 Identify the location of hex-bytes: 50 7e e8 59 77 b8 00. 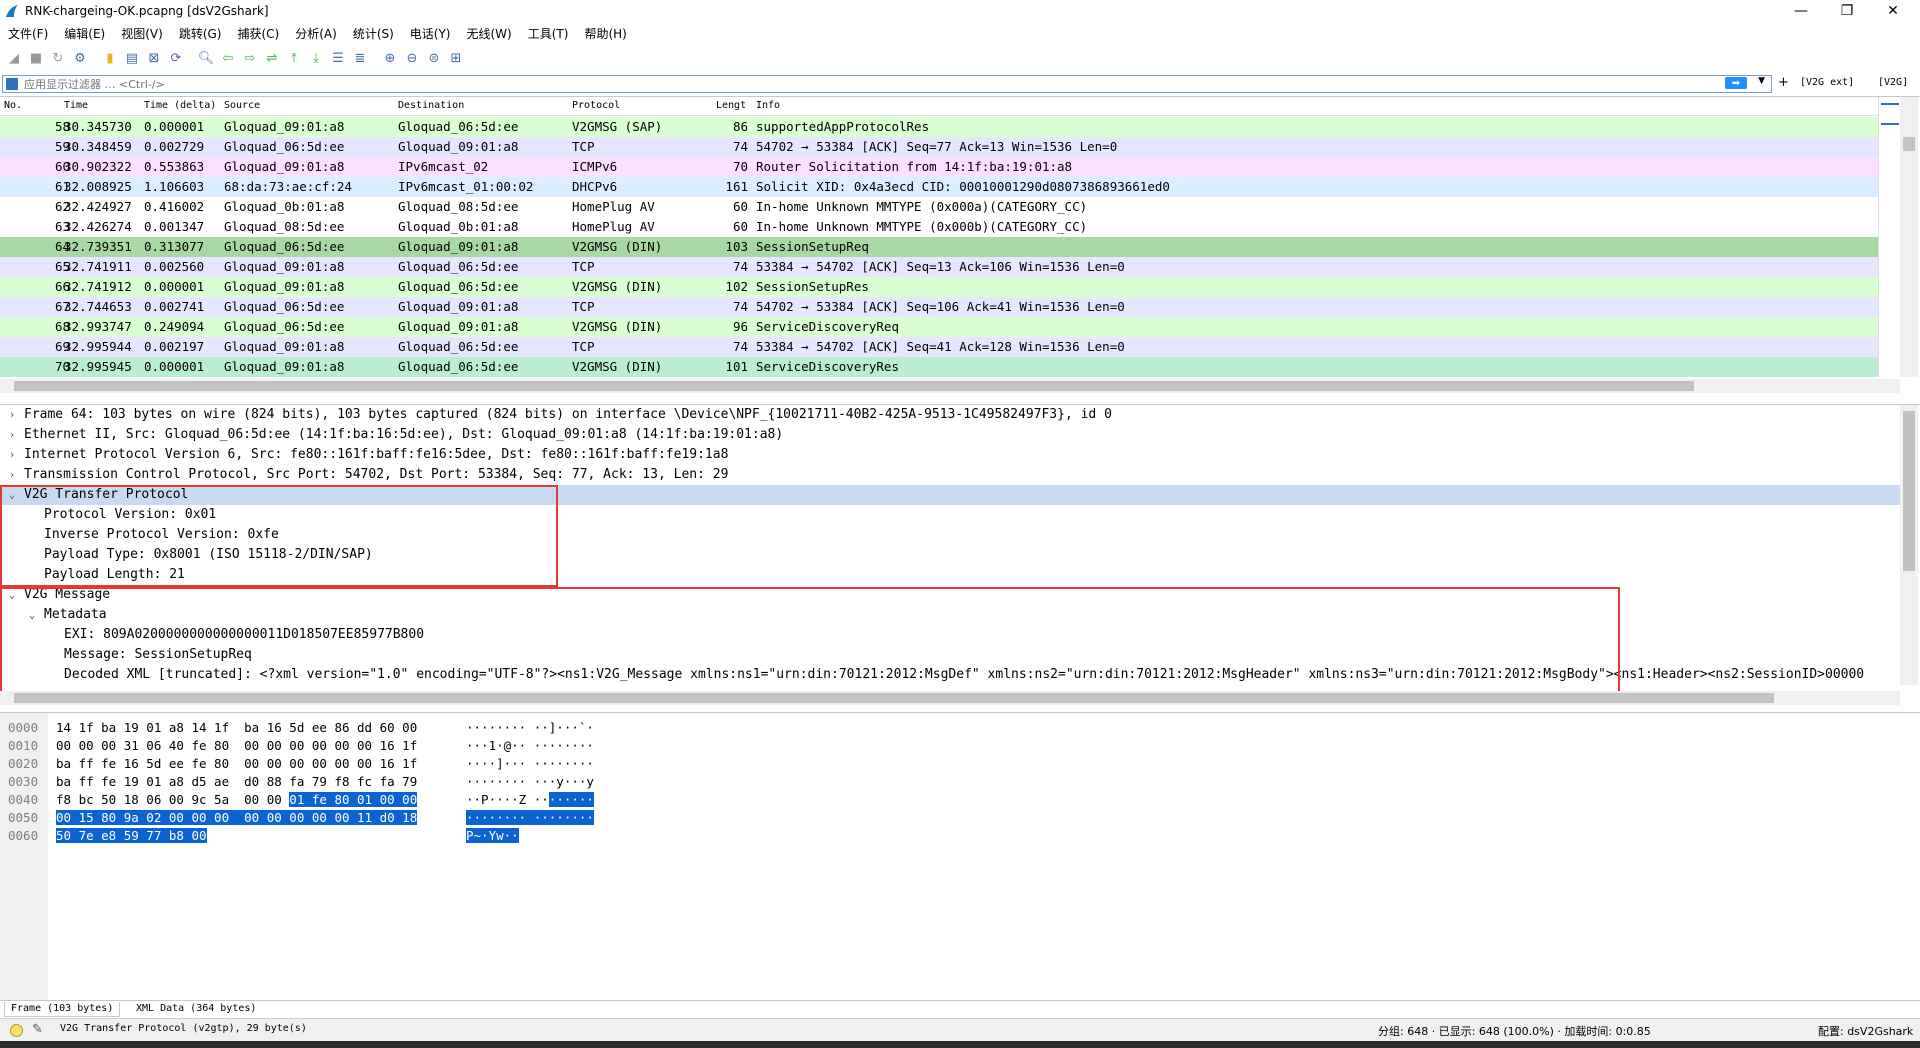
(131, 836).